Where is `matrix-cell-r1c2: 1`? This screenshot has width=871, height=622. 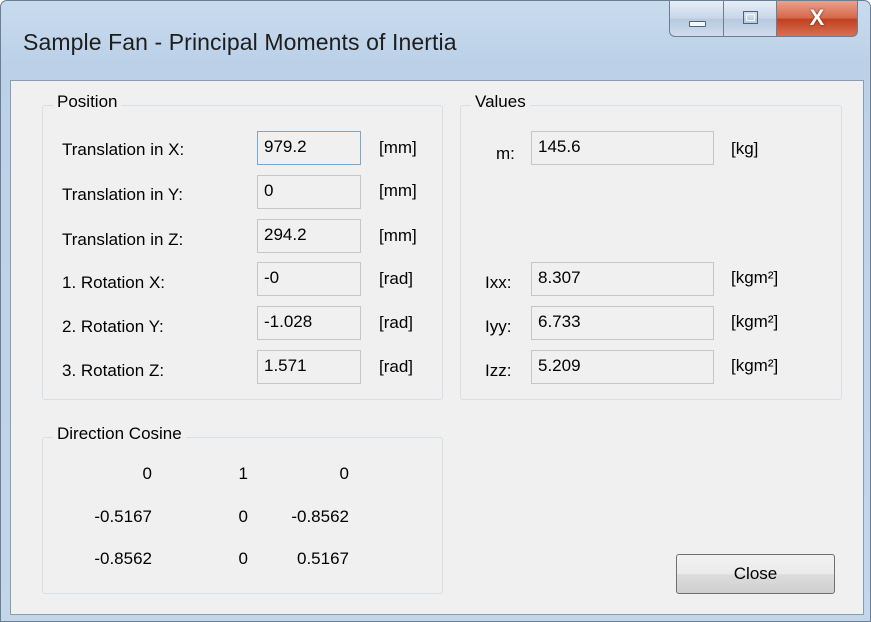 matrix-cell-r1c2: 1 is located at coordinates (243, 473).